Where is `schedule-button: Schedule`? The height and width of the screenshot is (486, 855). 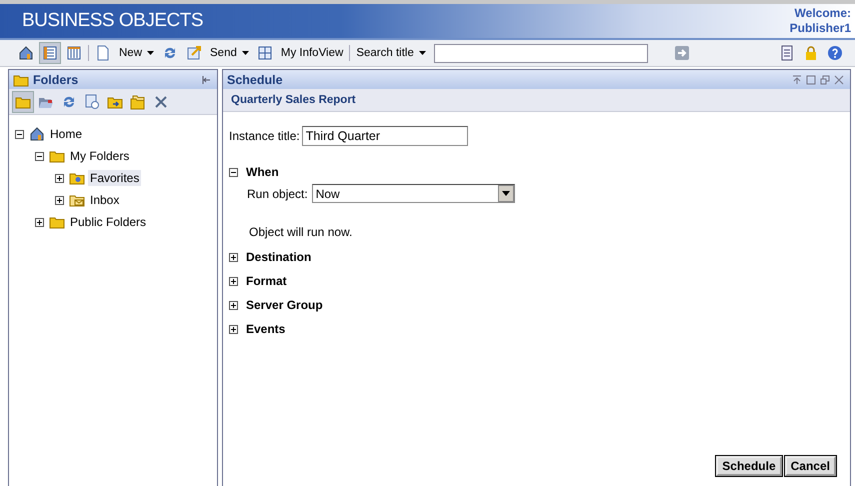
schedule-button: Schedule is located at coordinates (749, 466).